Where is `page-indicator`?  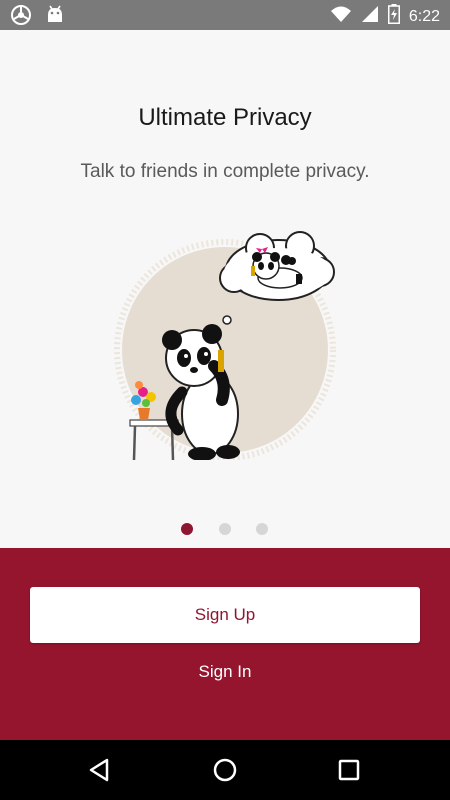 page-indicator is located at coordinates (225, 529).